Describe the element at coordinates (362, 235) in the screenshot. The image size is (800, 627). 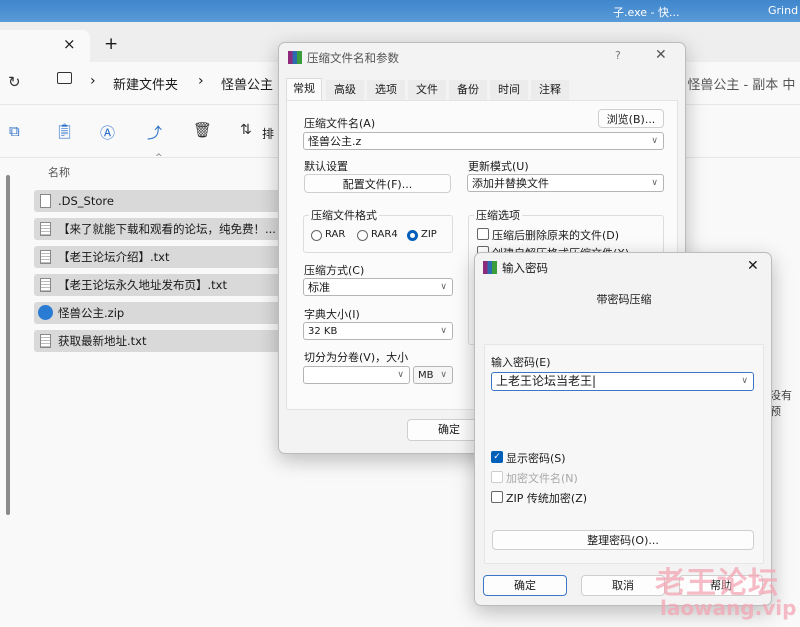
I see `radio-rar4` at that location.